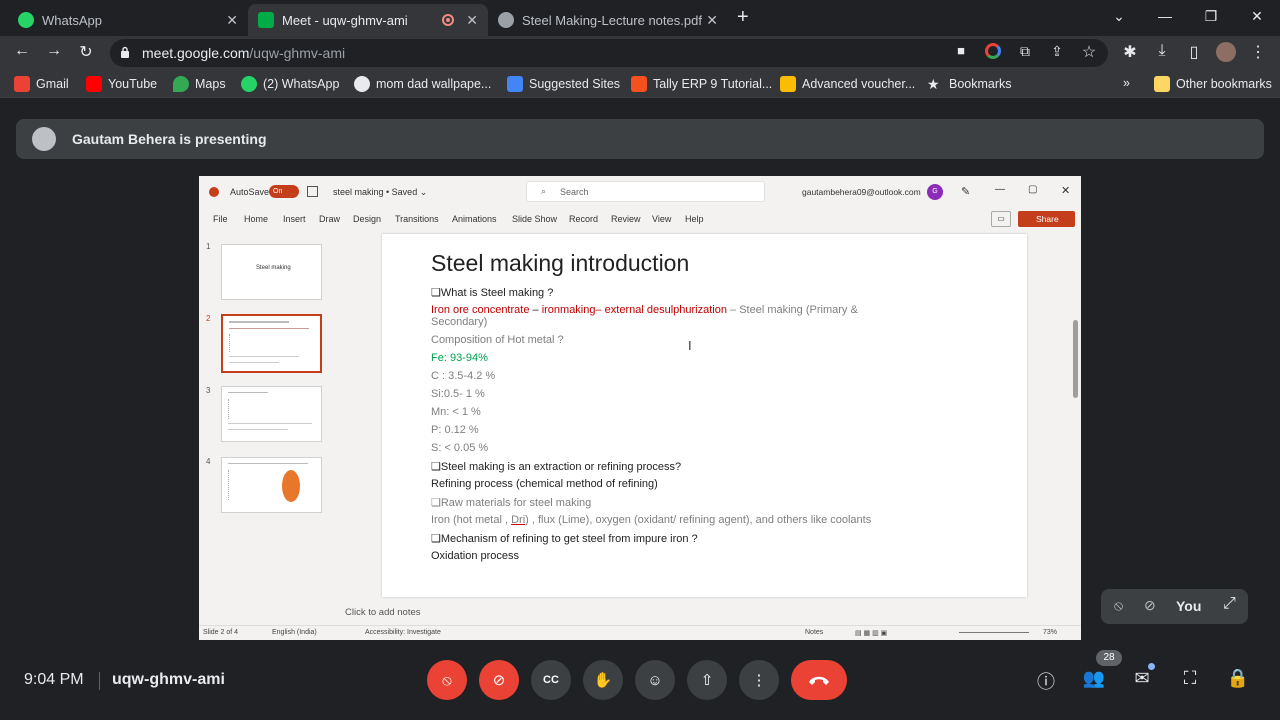  What do you see at coordinates (871, 633) in the screenshot?
I see `view-icons: ▤ ▦ ▥ ▣` at bounding box center [871, 633].